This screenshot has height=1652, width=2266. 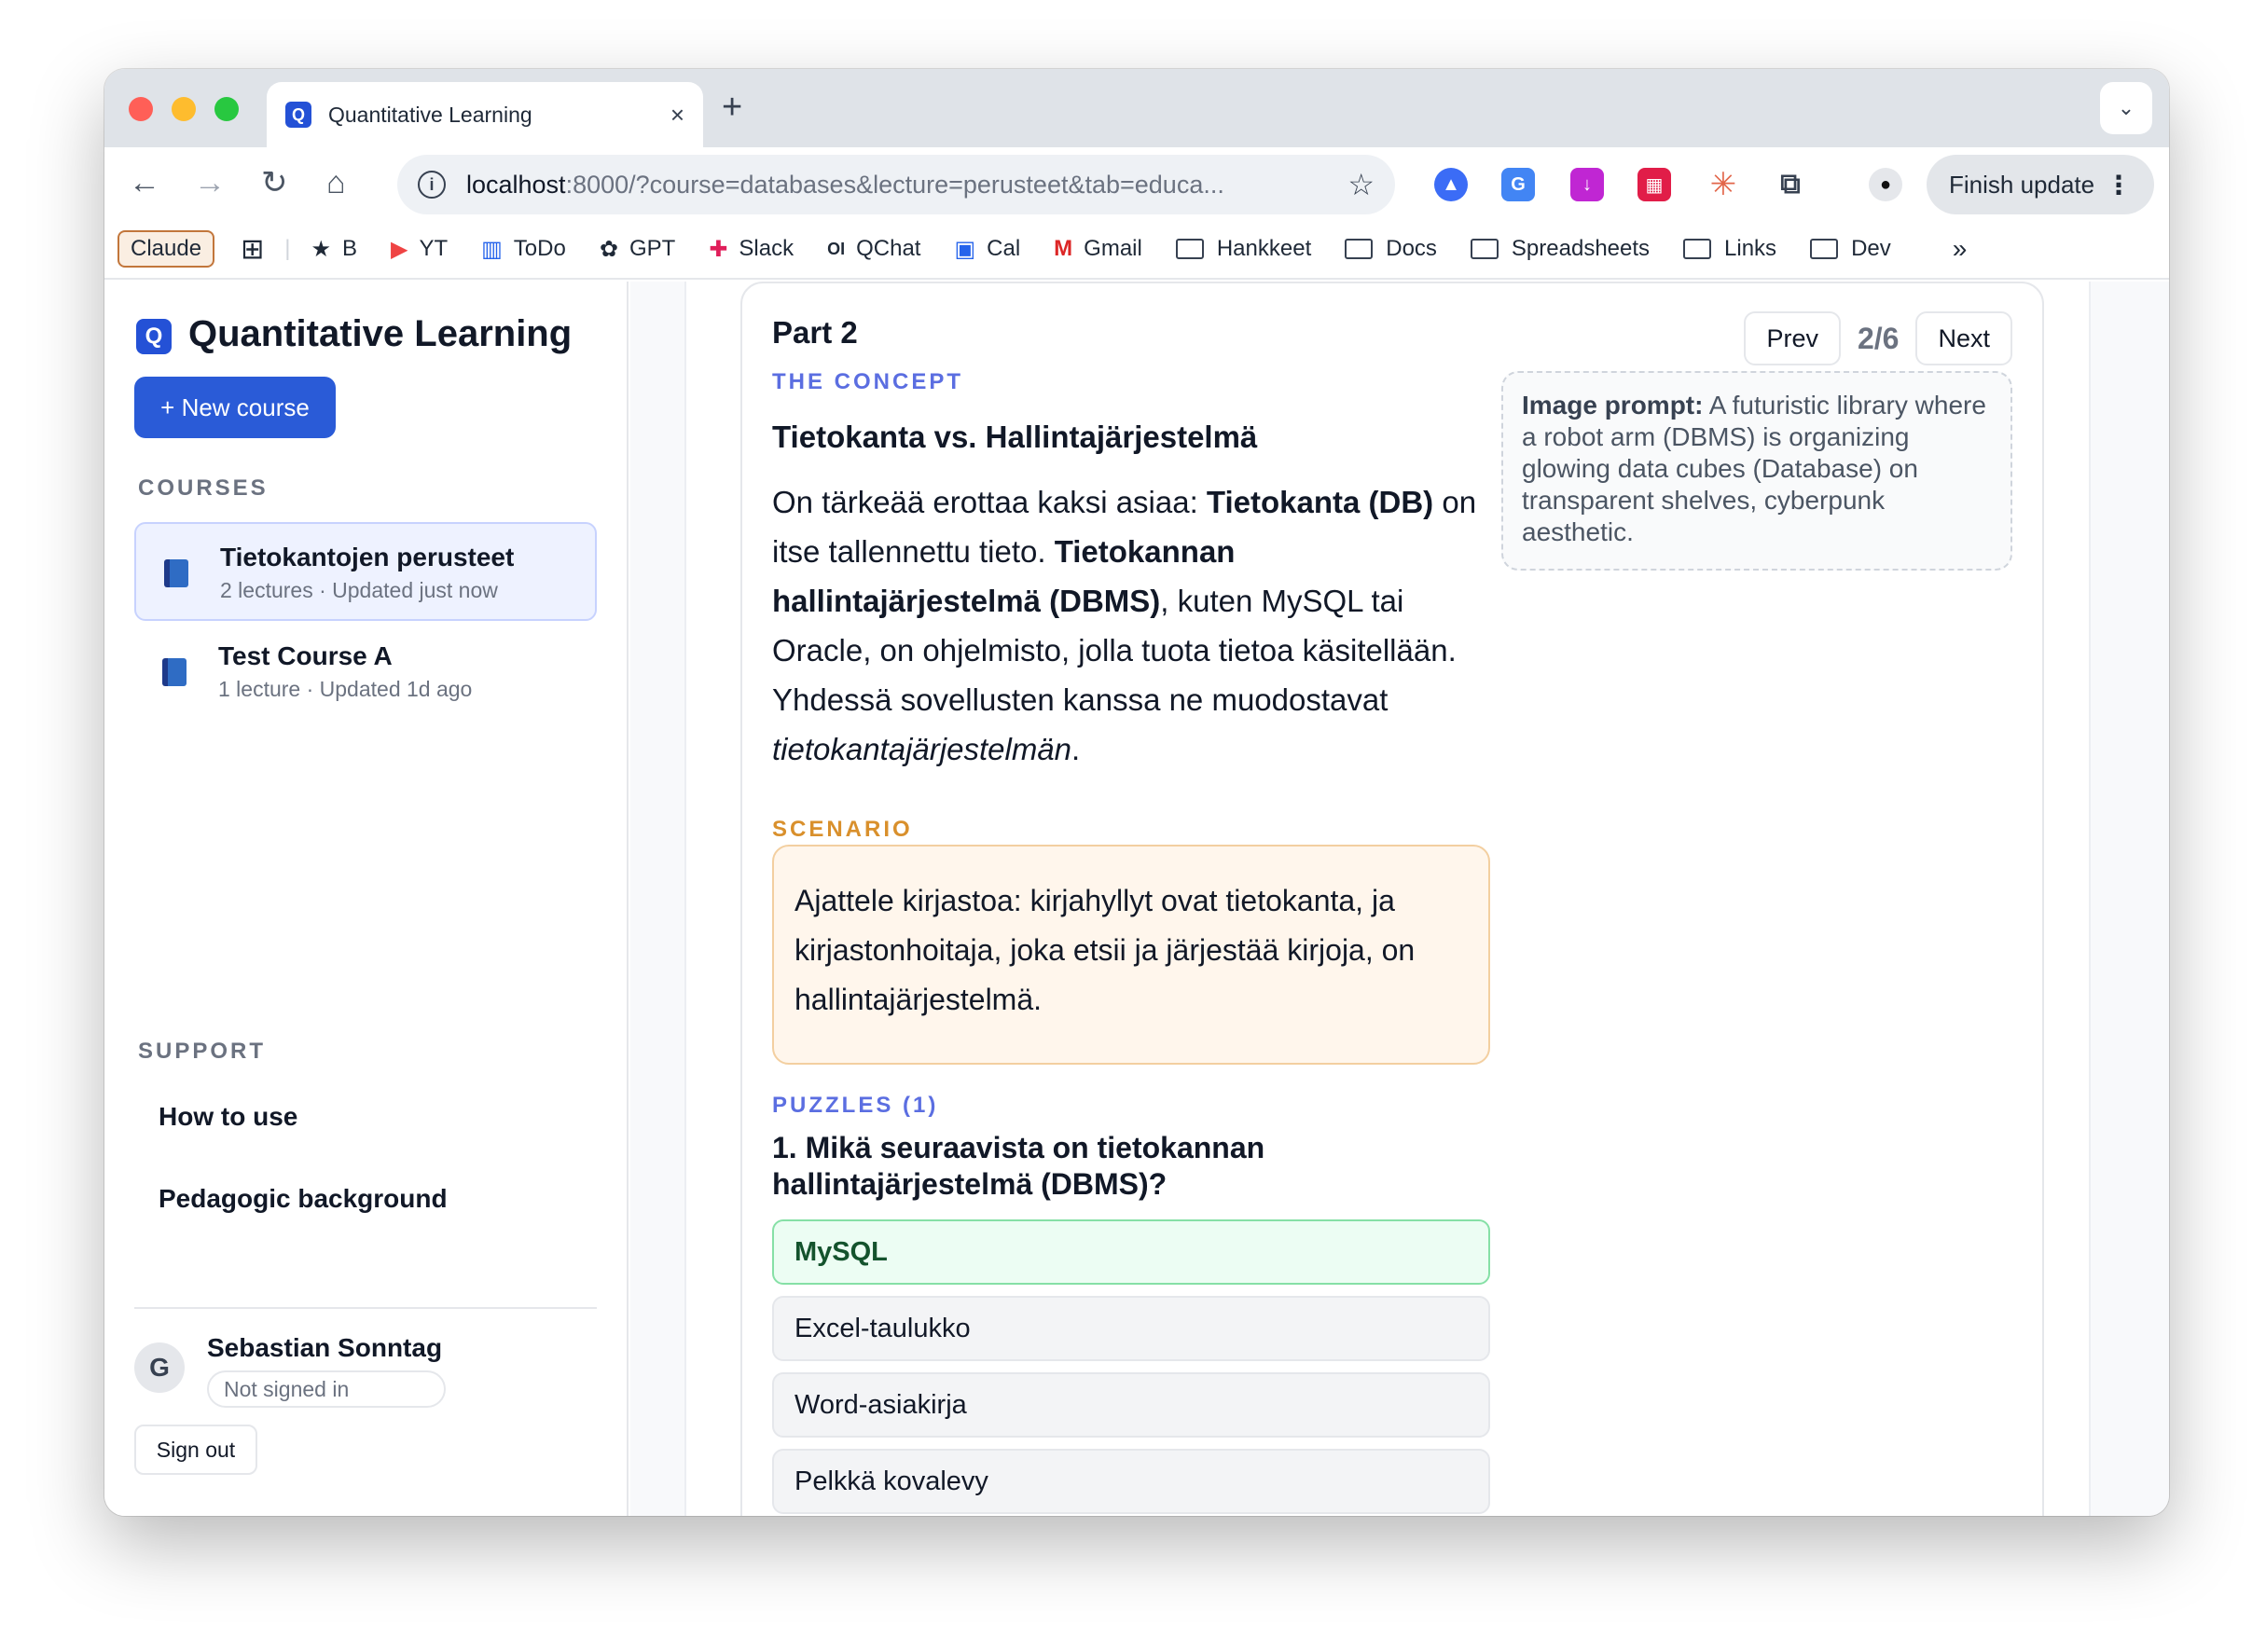 What do you see at coordinates (1131, 1328) in the screenshot?
I see `answer-option: Excel-taulukko` at bounding box center [1131, 1328].